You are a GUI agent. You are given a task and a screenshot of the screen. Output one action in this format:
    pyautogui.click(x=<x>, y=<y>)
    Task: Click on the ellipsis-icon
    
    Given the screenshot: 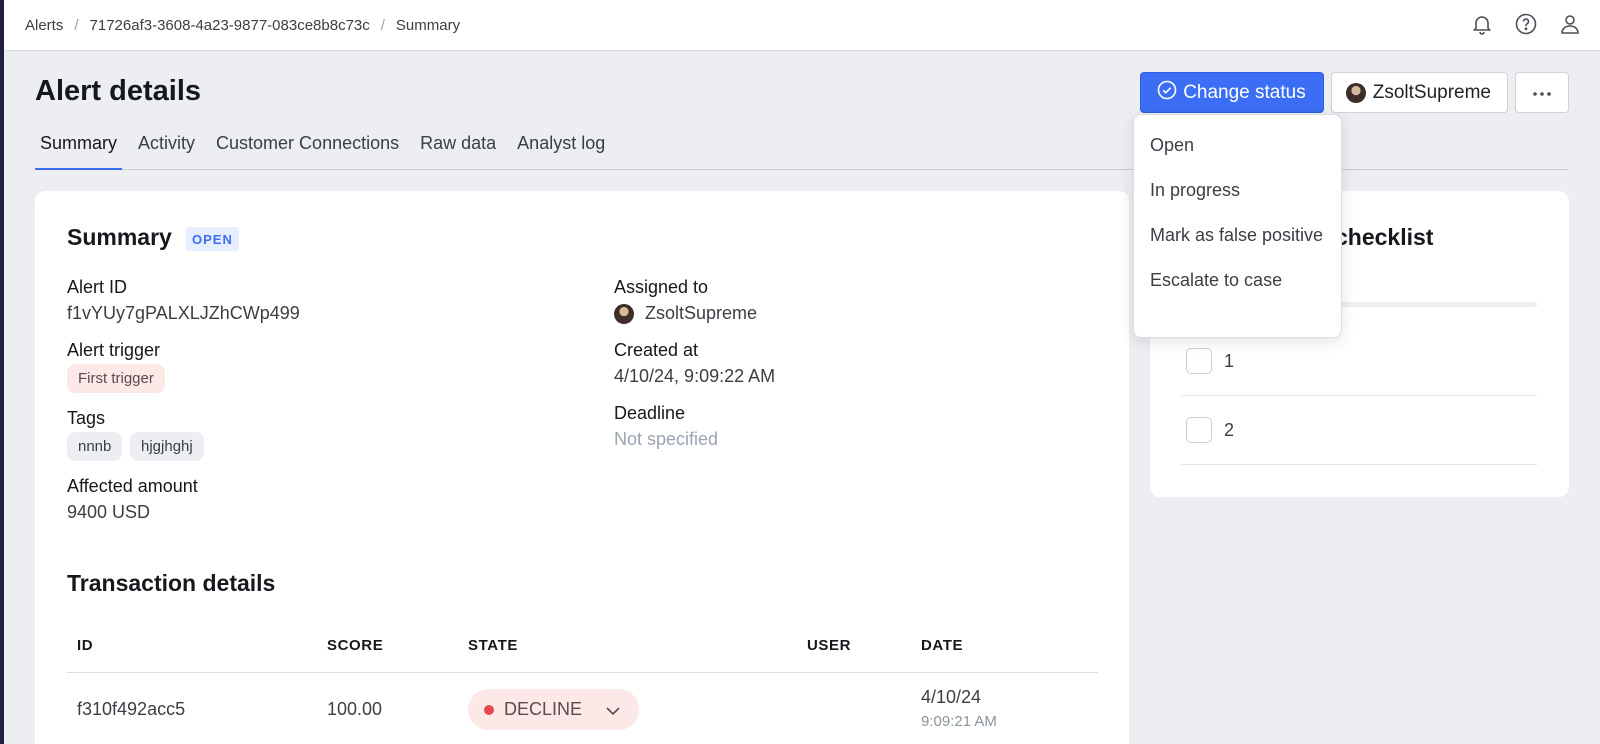 What is the action you would take?
    pyautogui.click(x=1542, y=93)
    